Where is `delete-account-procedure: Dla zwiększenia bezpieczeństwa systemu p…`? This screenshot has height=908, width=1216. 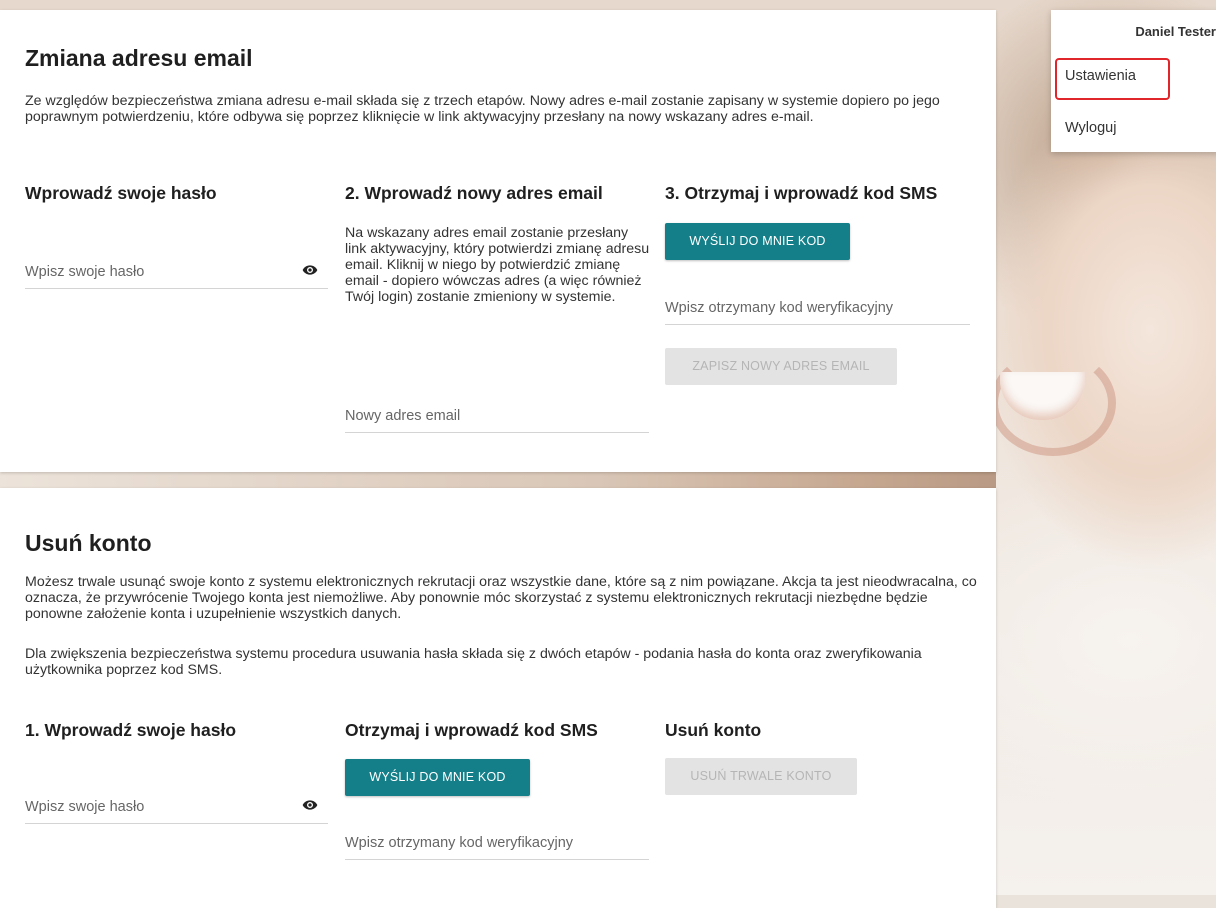
delete-account-procedure: Dla zwiększenia bezpieczeństwa systemu p… is located at coordinates (473, 662).